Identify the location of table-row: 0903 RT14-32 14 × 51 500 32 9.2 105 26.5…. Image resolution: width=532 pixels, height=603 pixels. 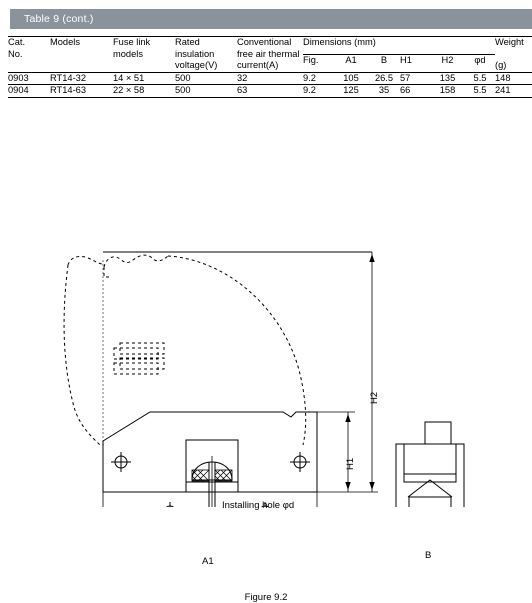
(270, 78).